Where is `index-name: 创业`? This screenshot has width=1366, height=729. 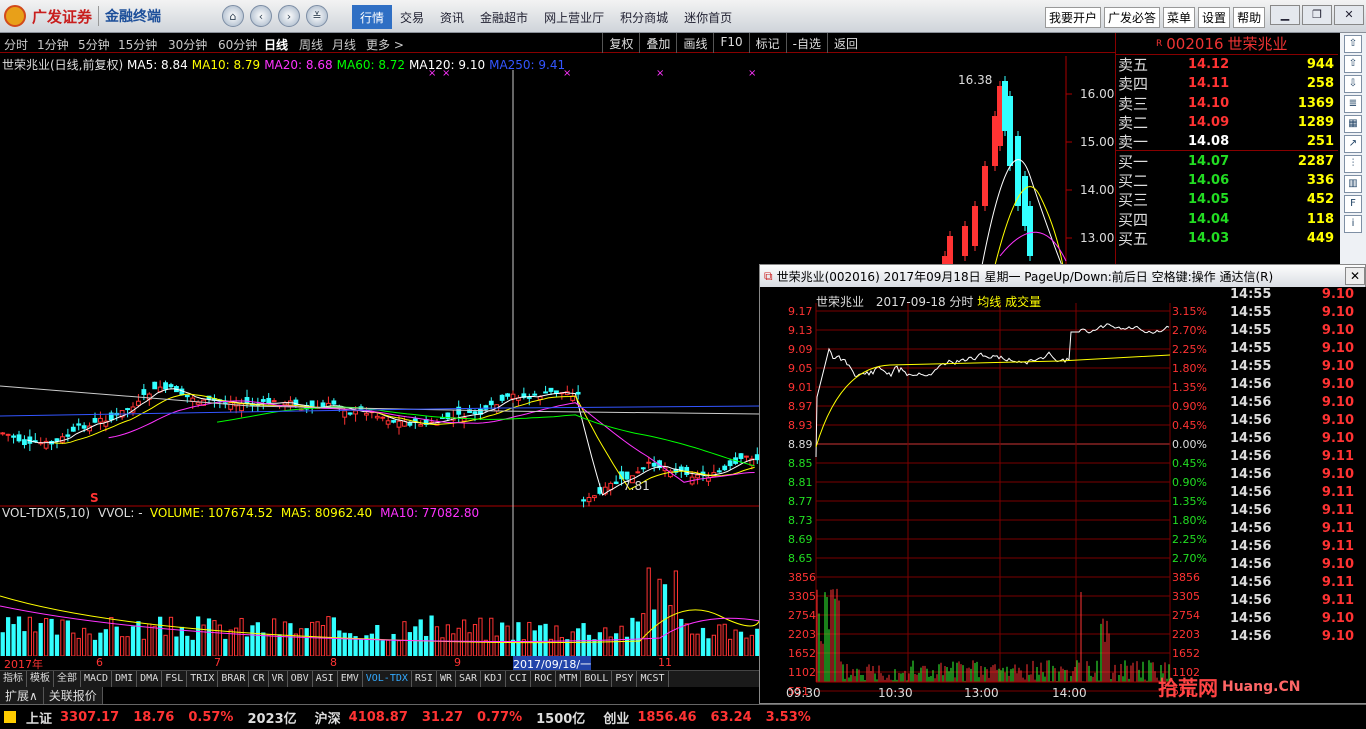 index-name: 创业 is located at coordinates (616, 717).